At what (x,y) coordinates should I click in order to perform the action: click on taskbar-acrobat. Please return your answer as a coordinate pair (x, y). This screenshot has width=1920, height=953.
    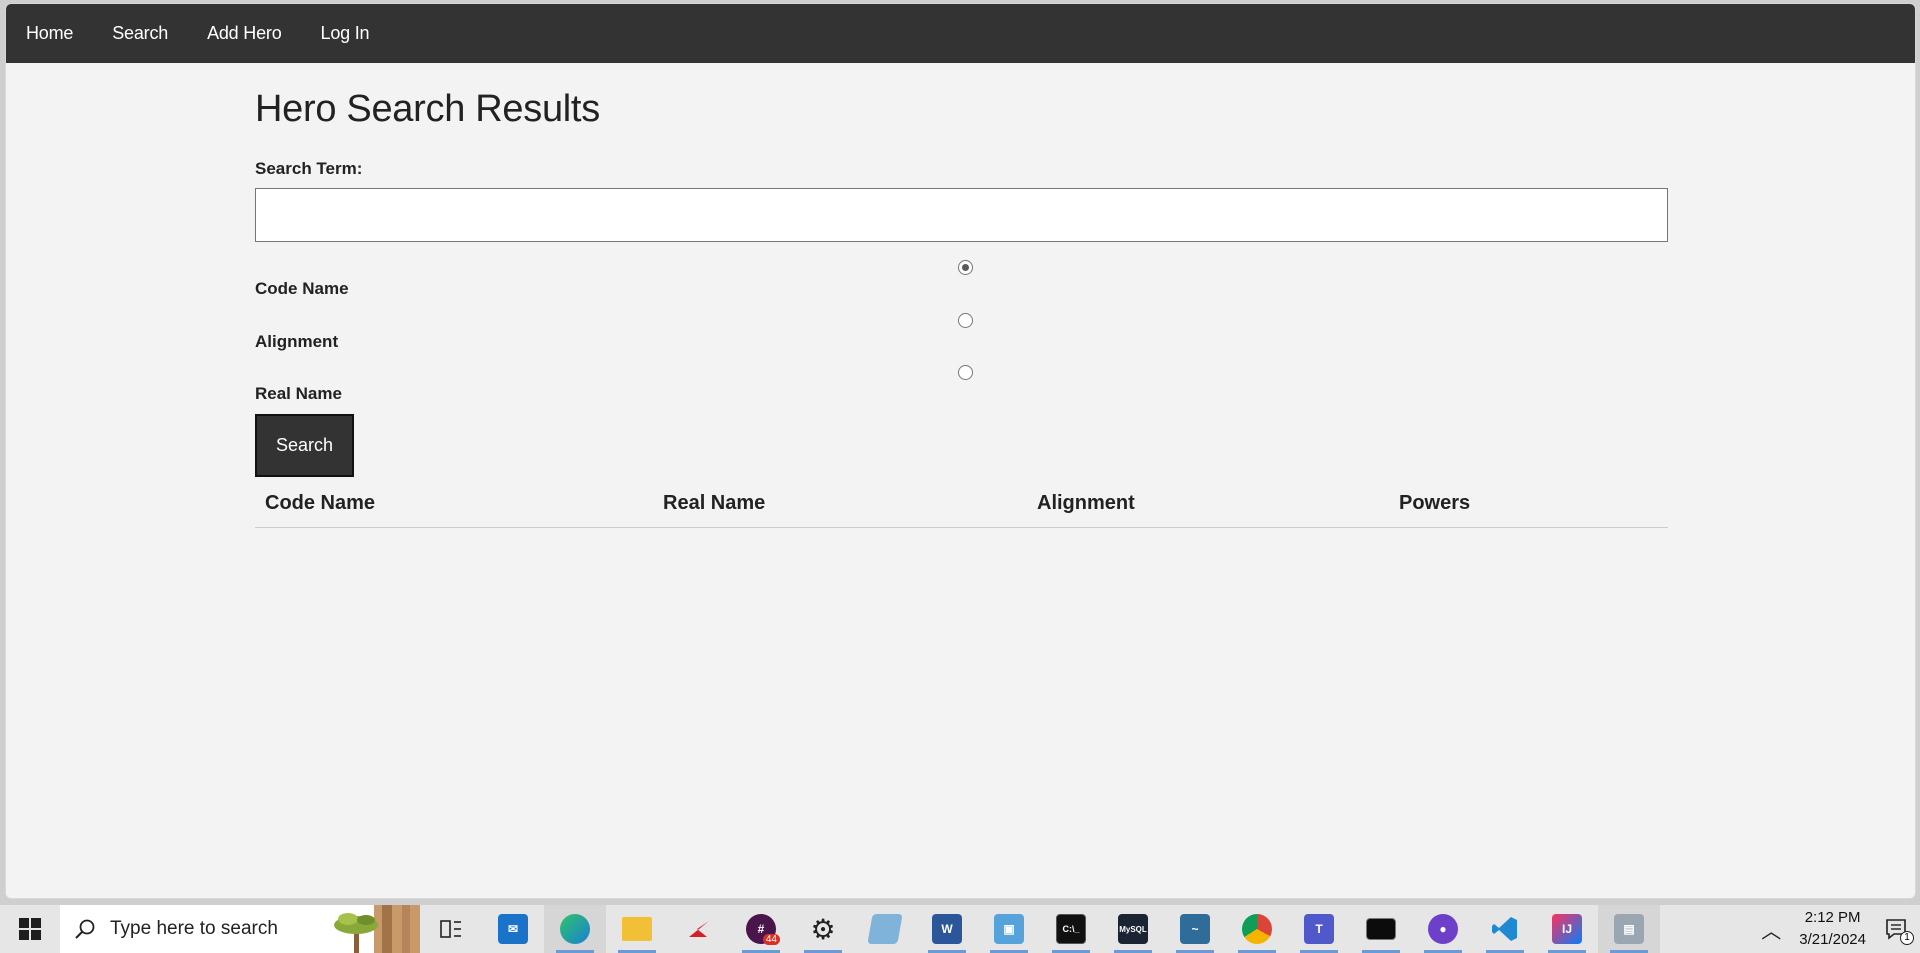
    Looking at the image, I should click on (699, 929).